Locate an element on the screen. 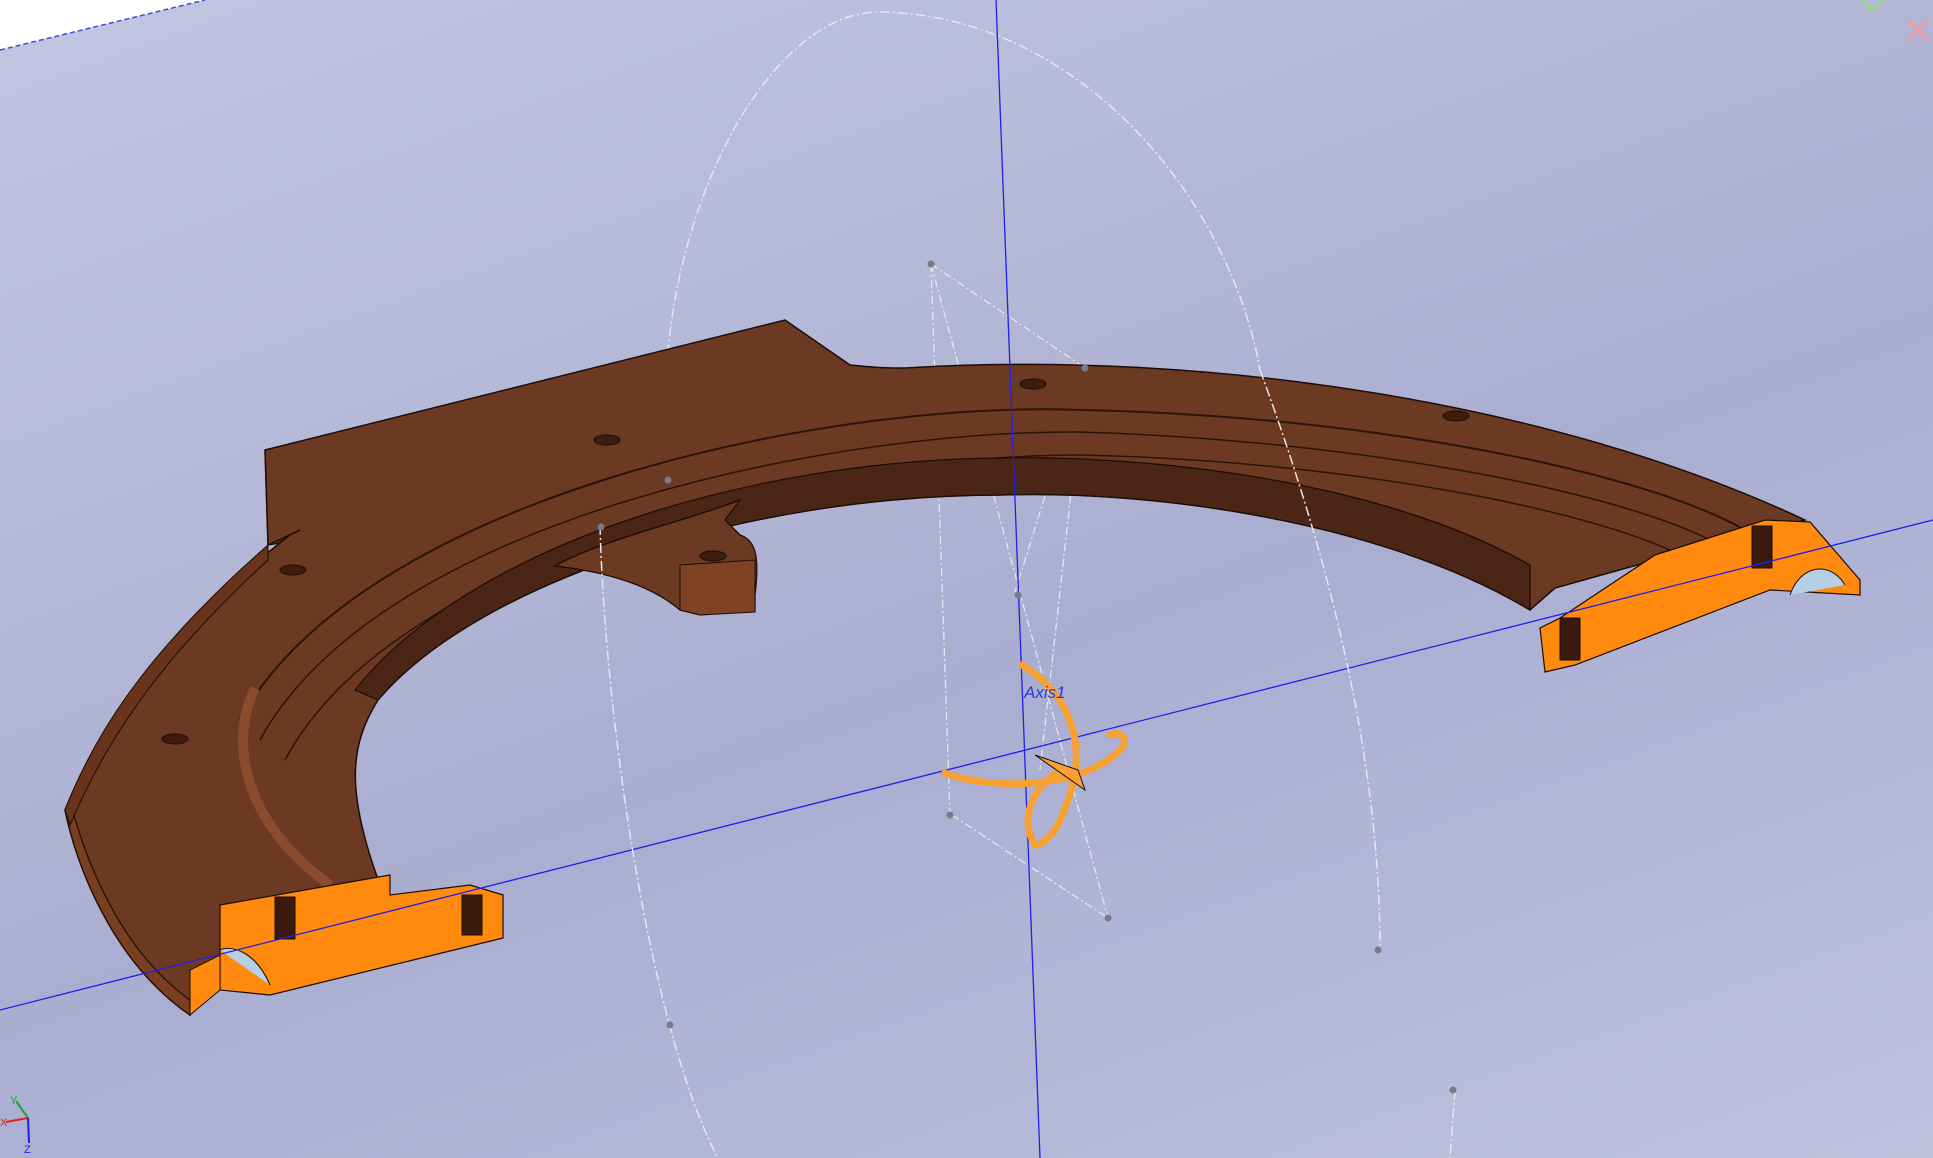 This screenshot has width=1933, height=1158. sketch-triangle is located at coordinates (1019, 591).